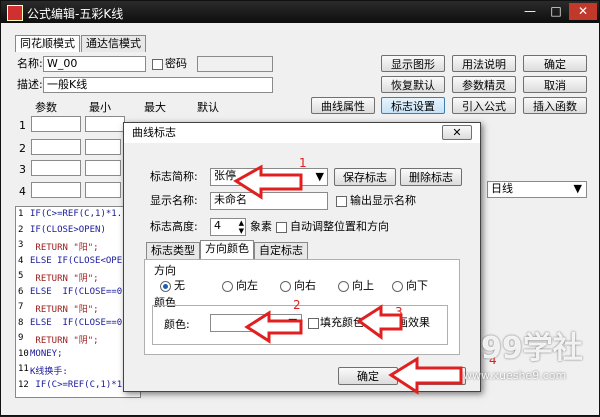  I want to click on watermark-url: www.xueshe9.com, so click(515, 375).